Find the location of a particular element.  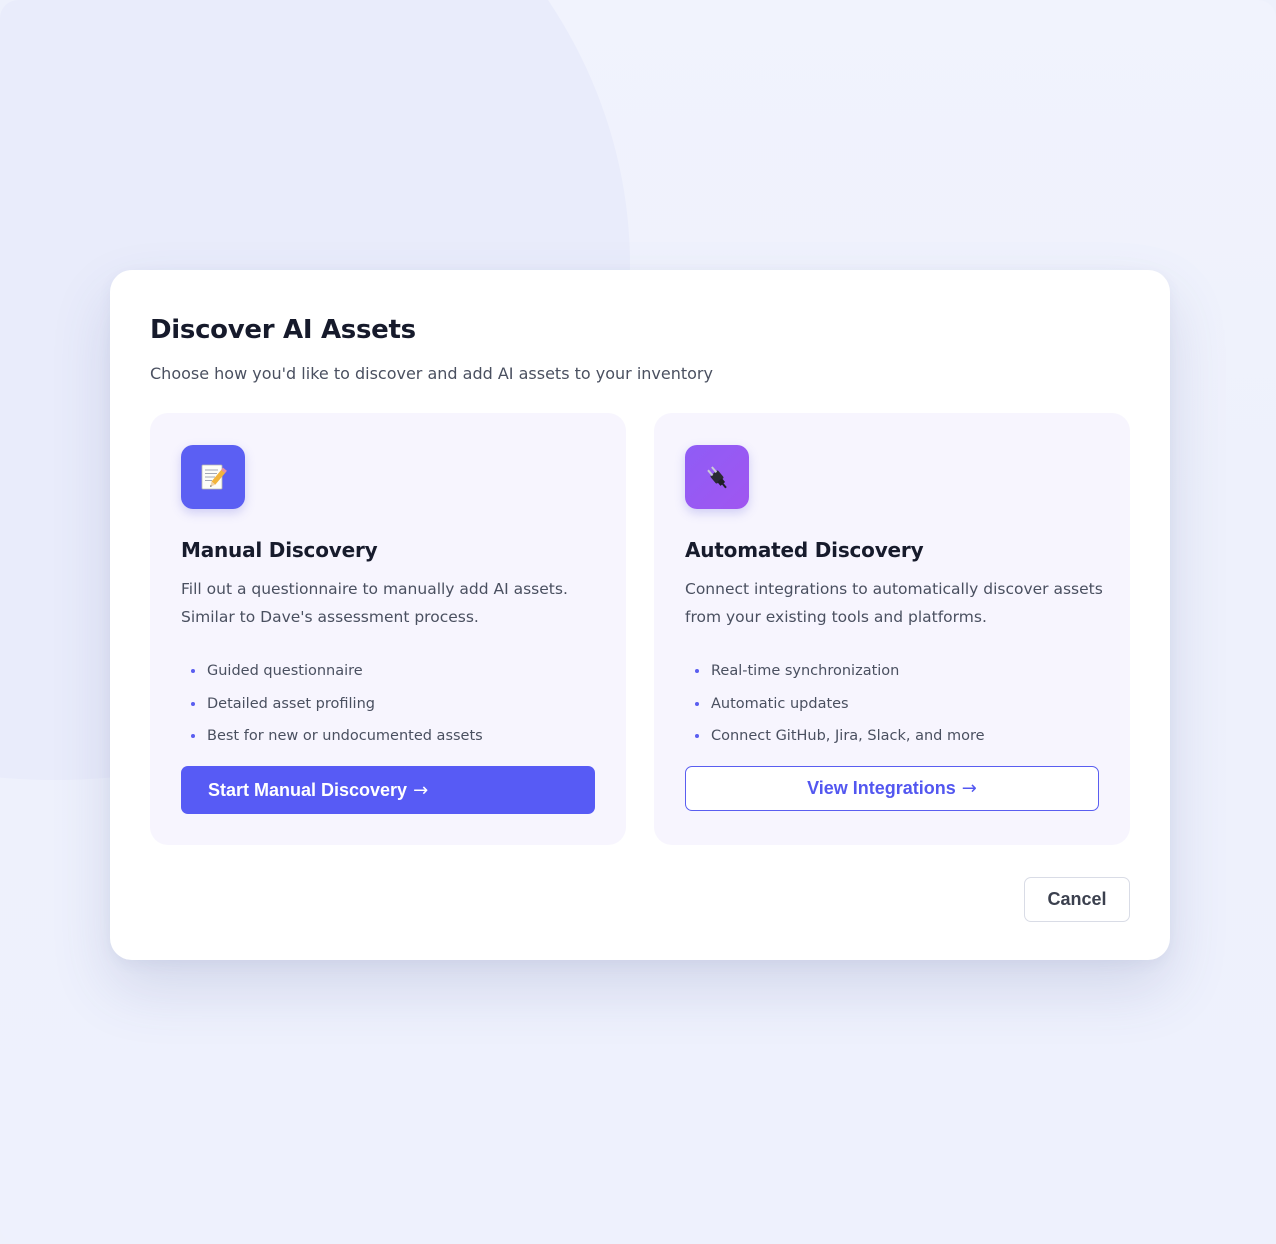

start-manual-discovery-button: Start Manual Discovery → is located at coordinates (388, 790).